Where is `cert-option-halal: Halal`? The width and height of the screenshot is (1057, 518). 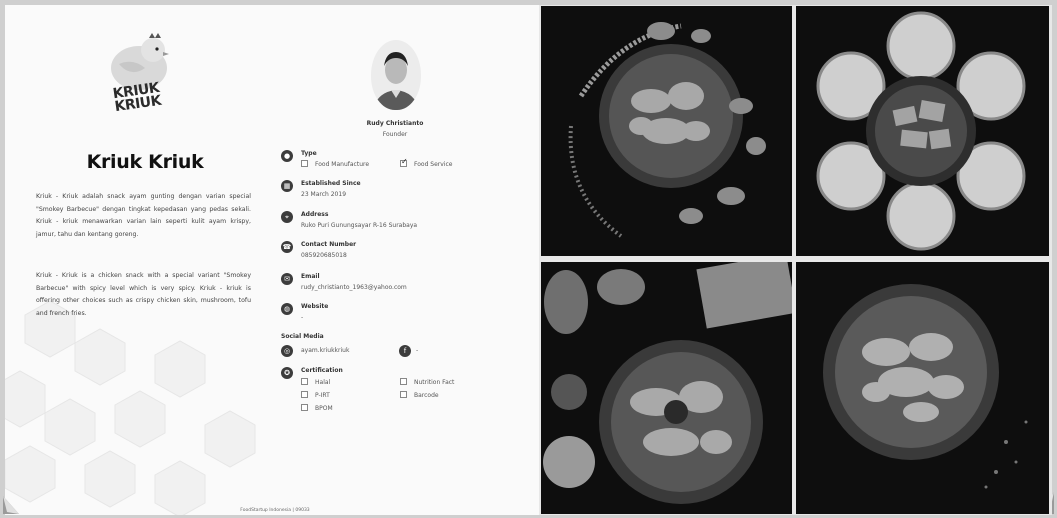 cert-option-halal: Halal is located at coordinates (316, 382).